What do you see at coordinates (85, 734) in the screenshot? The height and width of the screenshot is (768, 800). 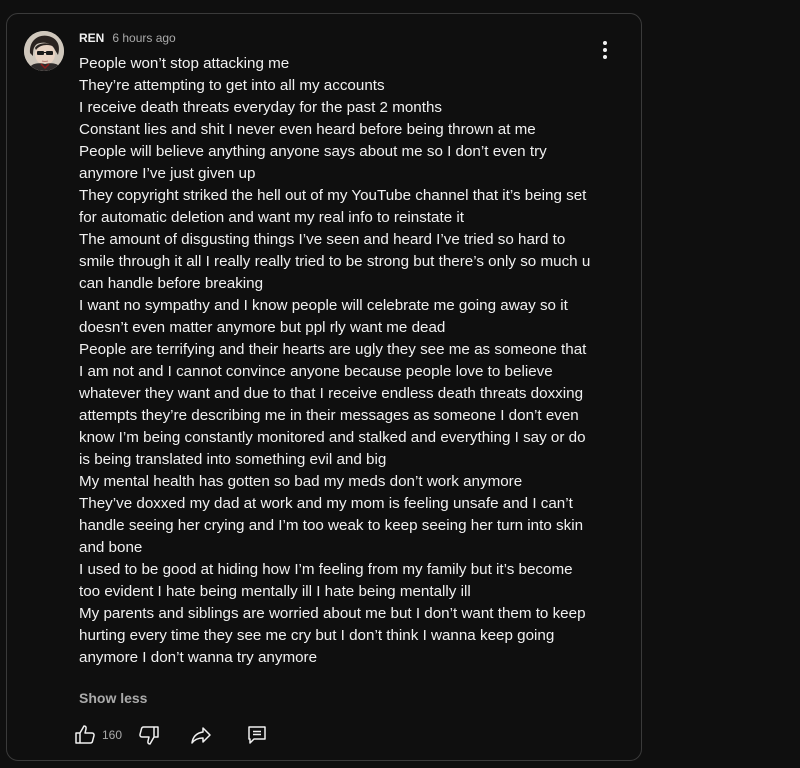 I see `thumb-up-icon` at bounding box center [85, 734].